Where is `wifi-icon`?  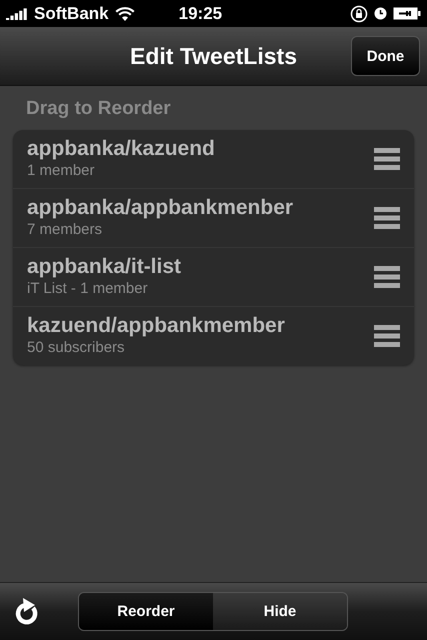
wifi-icon is located at coordinates (124, 13).